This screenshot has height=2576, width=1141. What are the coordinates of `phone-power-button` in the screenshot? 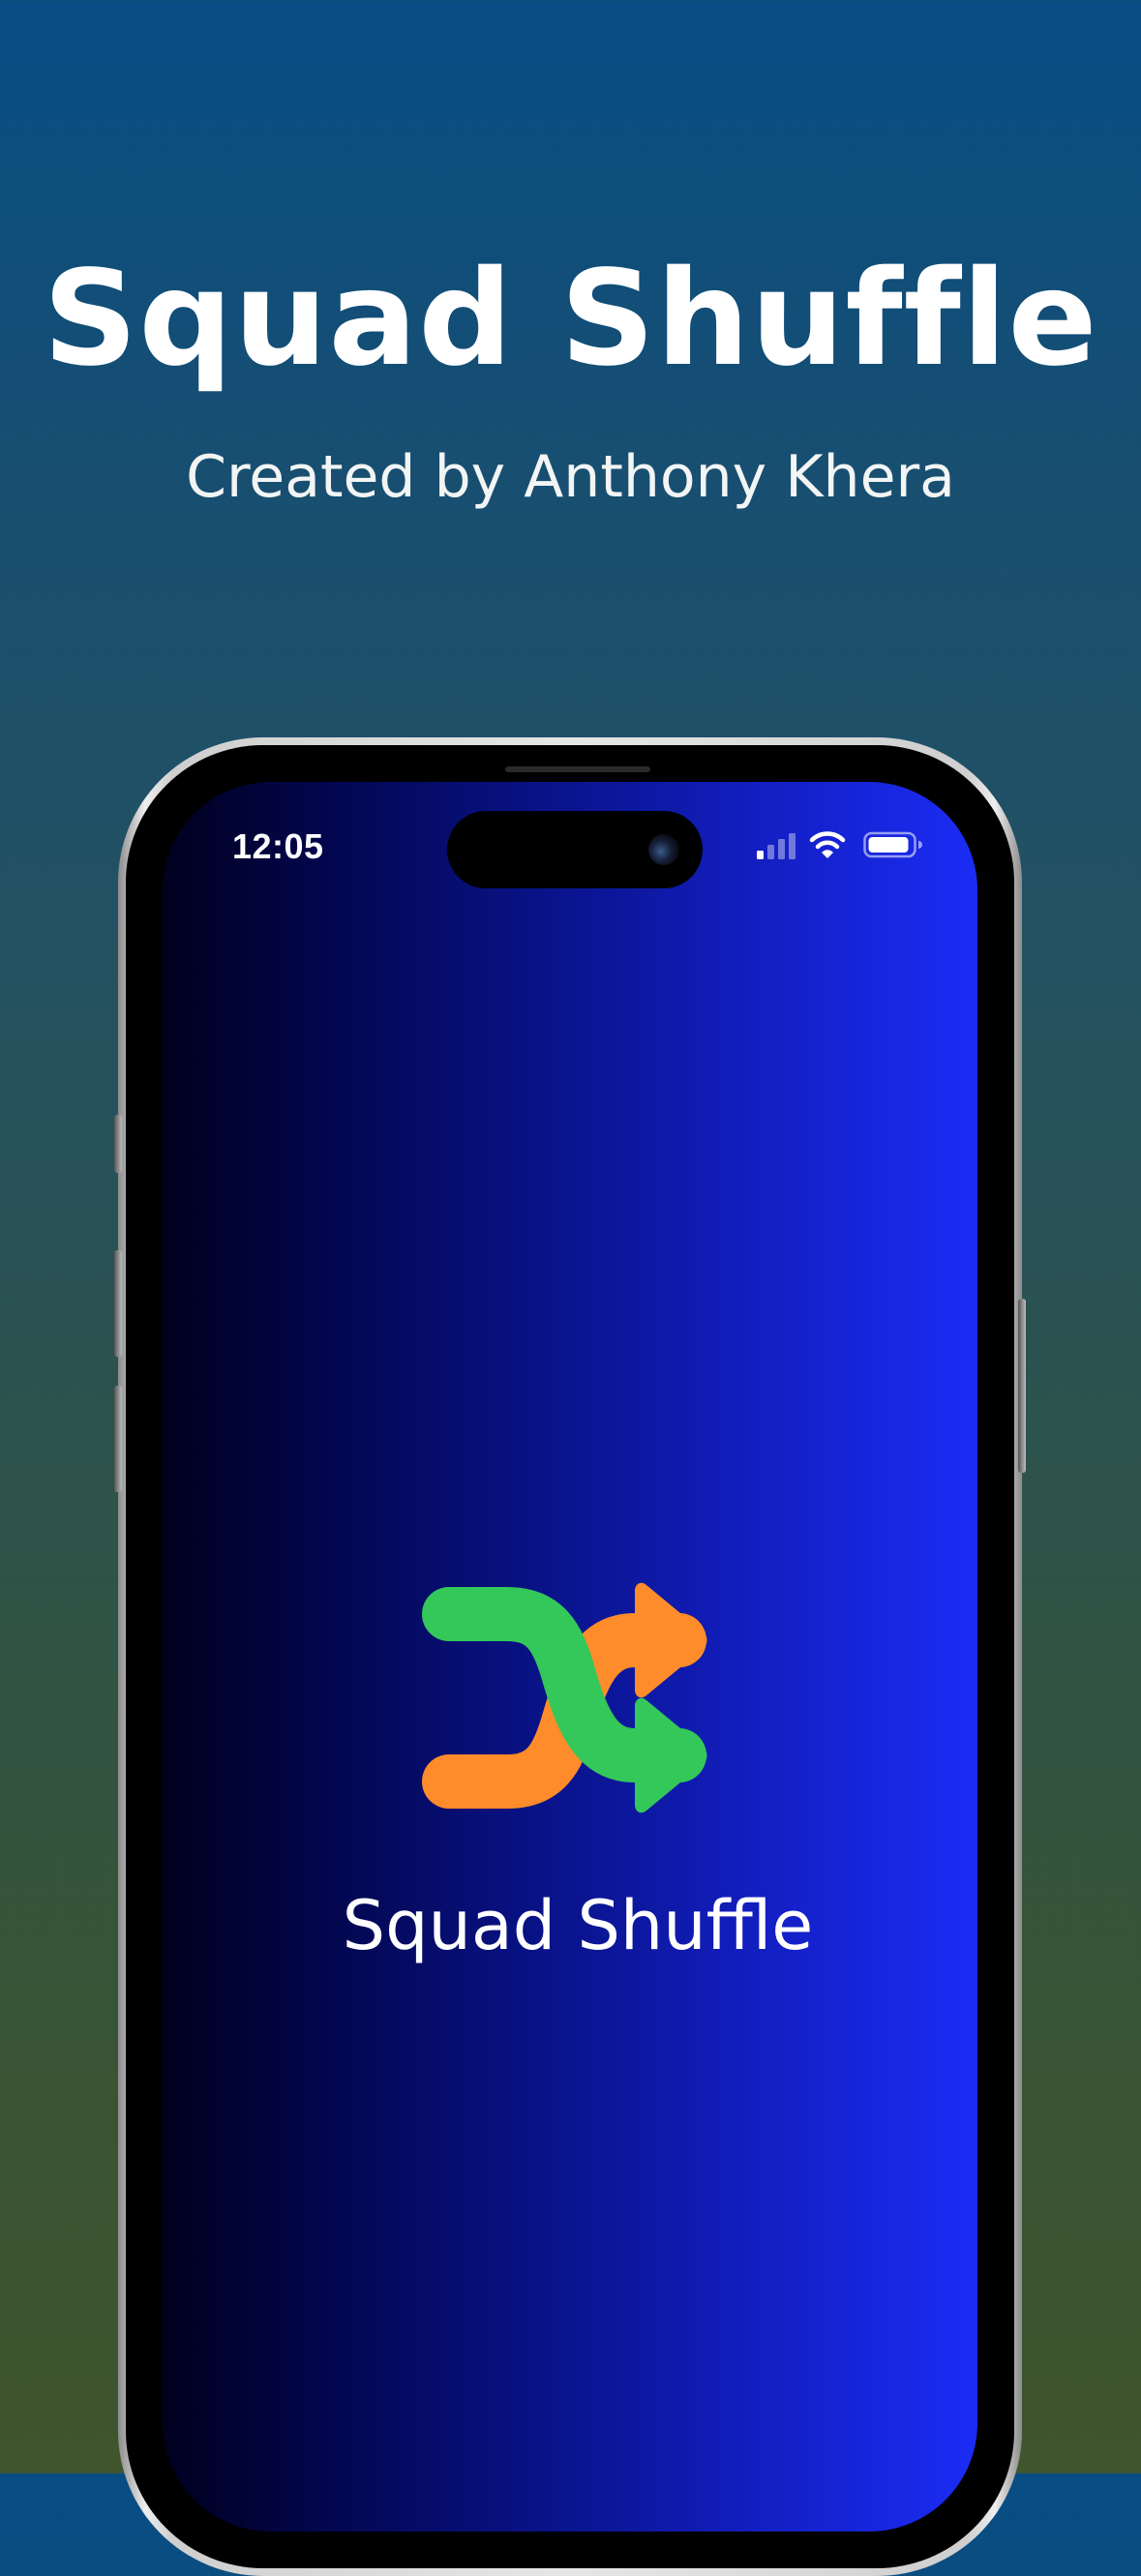 It's located at (1022, 1386).